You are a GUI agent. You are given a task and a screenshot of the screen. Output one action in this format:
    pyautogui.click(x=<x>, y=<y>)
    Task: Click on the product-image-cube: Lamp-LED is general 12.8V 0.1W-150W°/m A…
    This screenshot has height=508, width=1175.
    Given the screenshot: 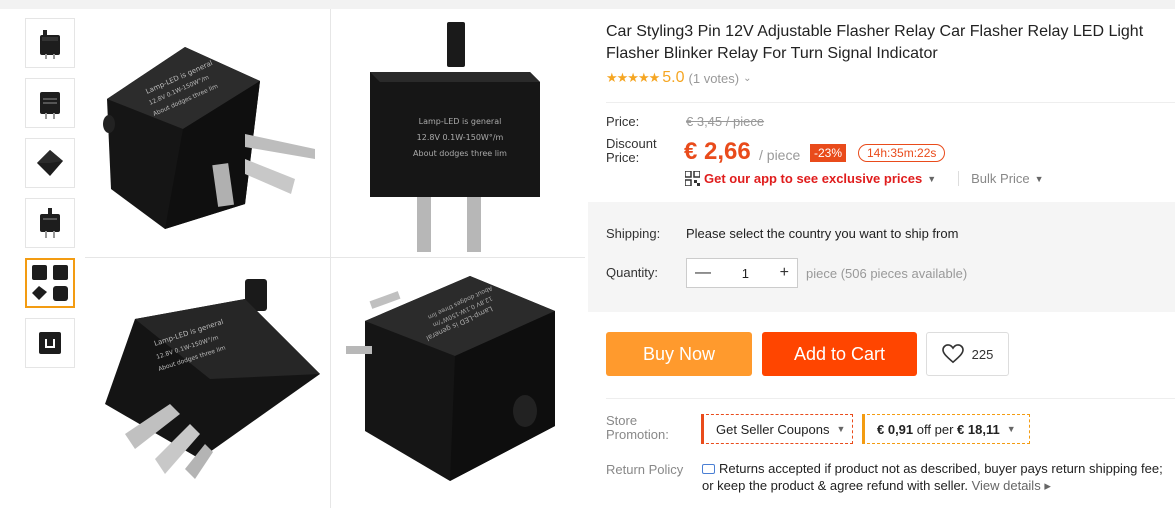 What is the action you would take?
    pyautogui.click(x=450, y=378)
    